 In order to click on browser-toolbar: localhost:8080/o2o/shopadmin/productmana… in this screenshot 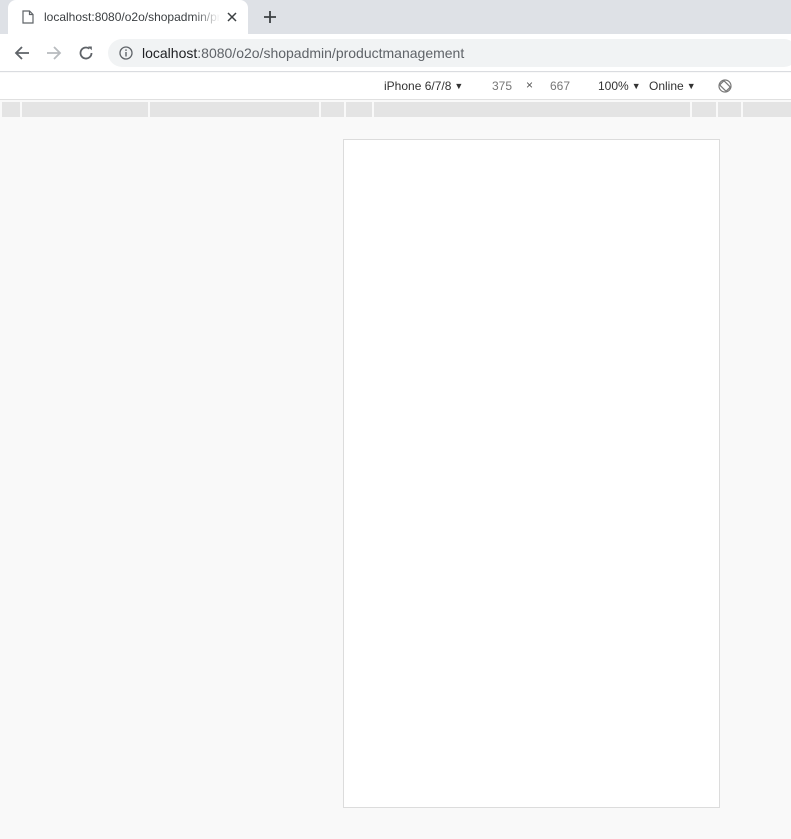, I will do `click(395, 53)`.